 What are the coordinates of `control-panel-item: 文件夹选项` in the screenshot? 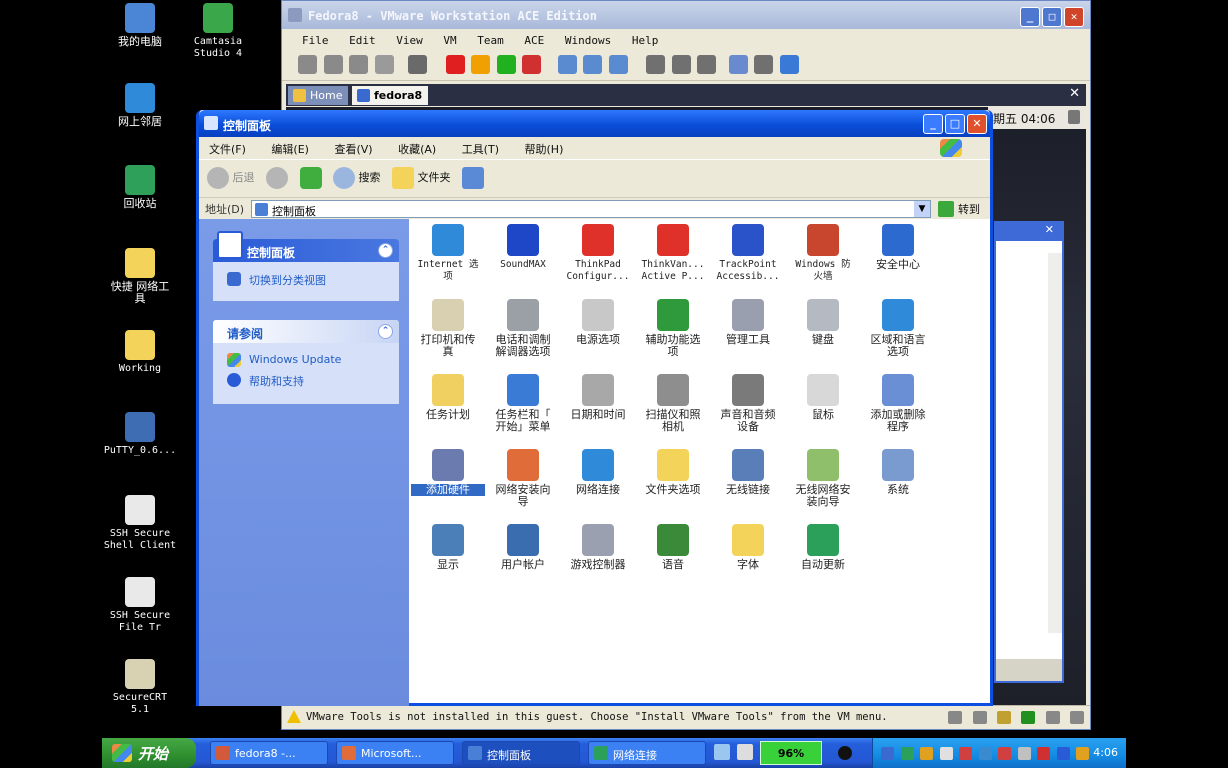 It's located at (673, 472).